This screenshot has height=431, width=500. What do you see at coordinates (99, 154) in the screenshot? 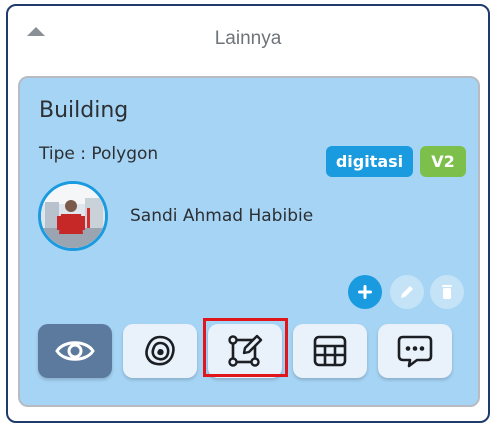
I see `feature-type: Tipe : Polygon` at bounding box center [99, 154].